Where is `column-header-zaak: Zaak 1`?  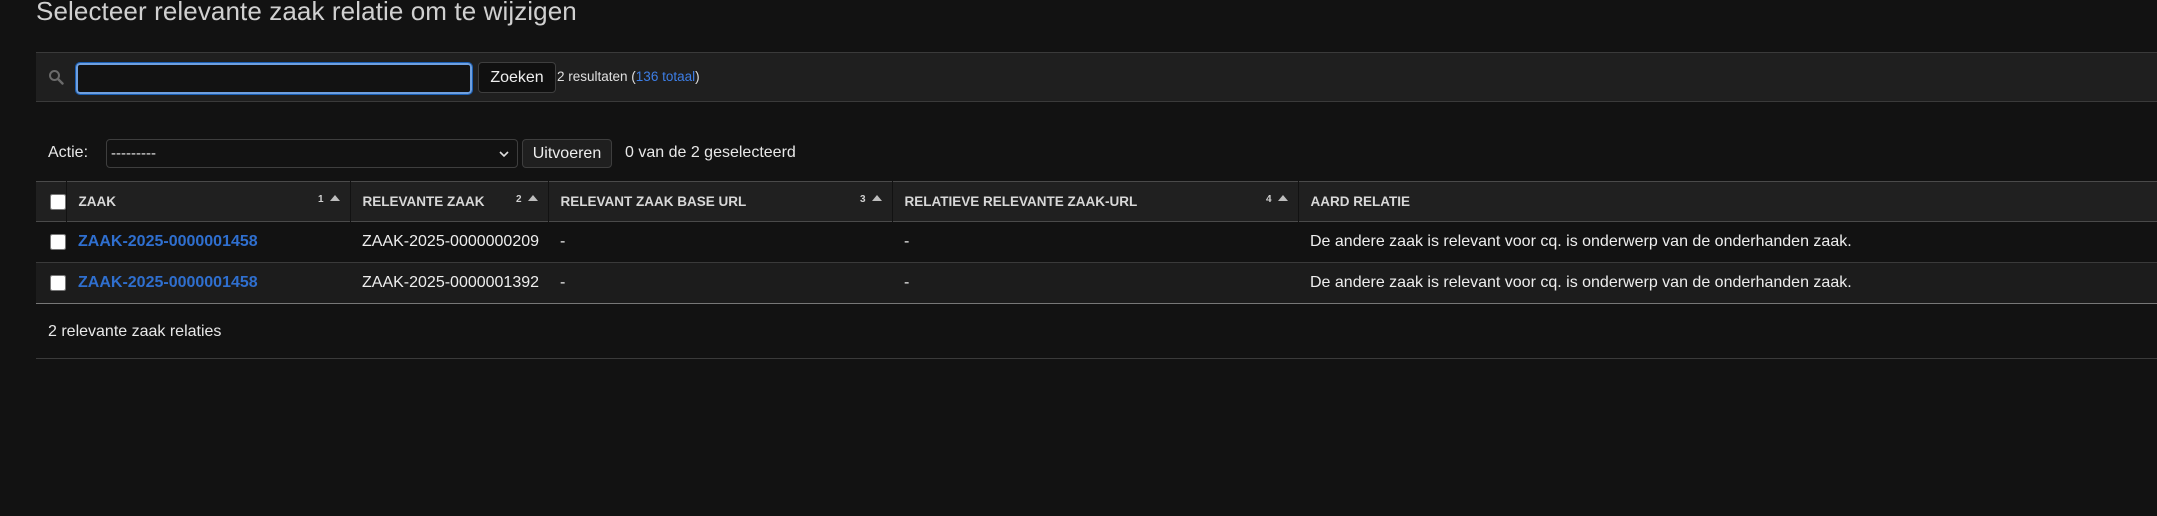 column-header-zaak: Zaak 1 is located at coordinates (207, 201).